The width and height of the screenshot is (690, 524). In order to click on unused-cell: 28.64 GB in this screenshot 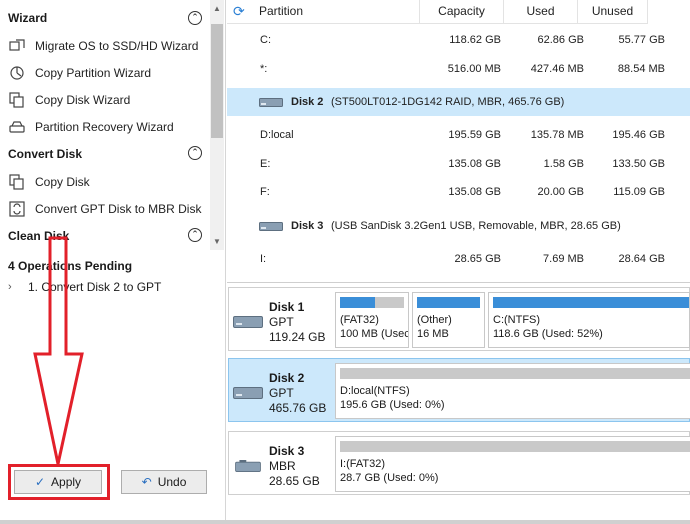, I will do `click(641, 259)`.